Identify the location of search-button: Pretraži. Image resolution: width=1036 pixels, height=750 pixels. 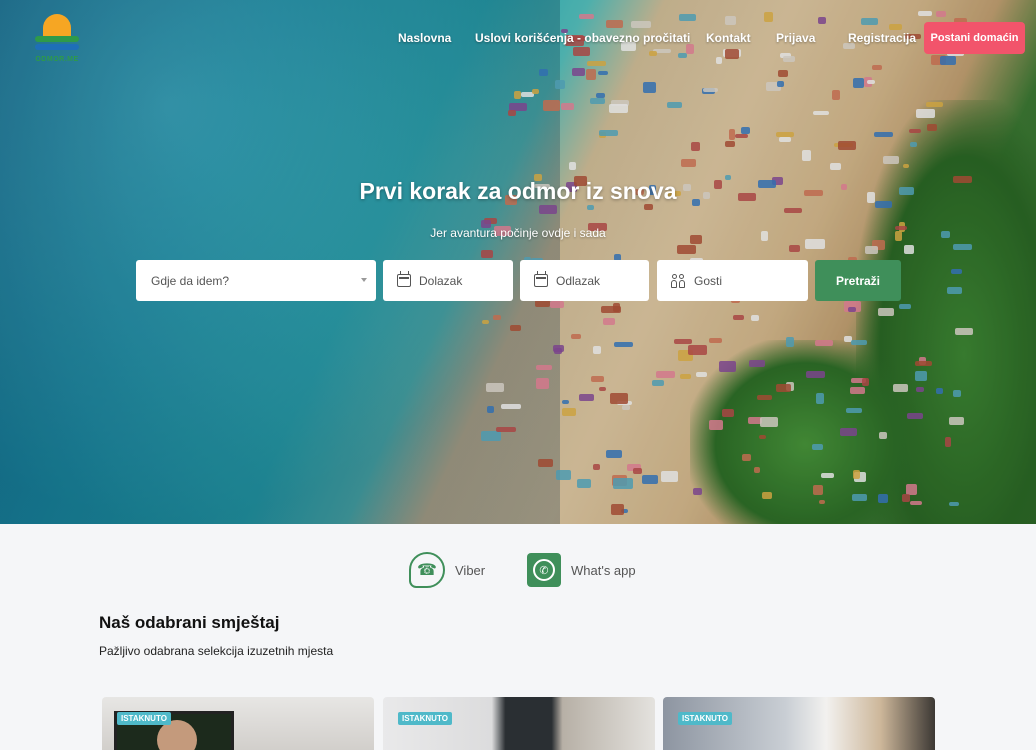
(858, 280).